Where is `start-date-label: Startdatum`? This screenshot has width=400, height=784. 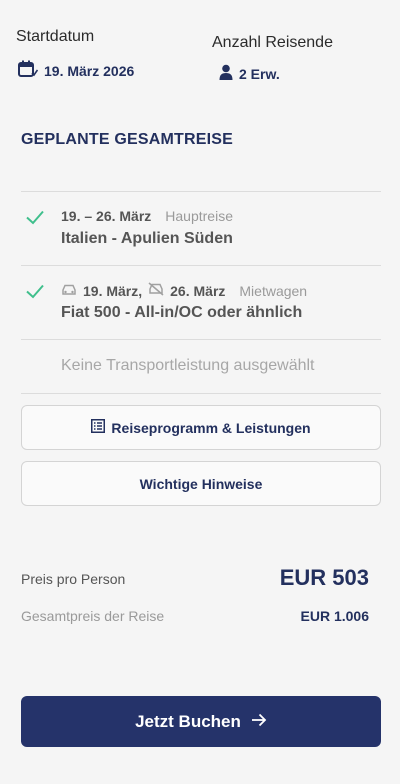
start-date-label: Startdatum is located at coordinates (55, 36).